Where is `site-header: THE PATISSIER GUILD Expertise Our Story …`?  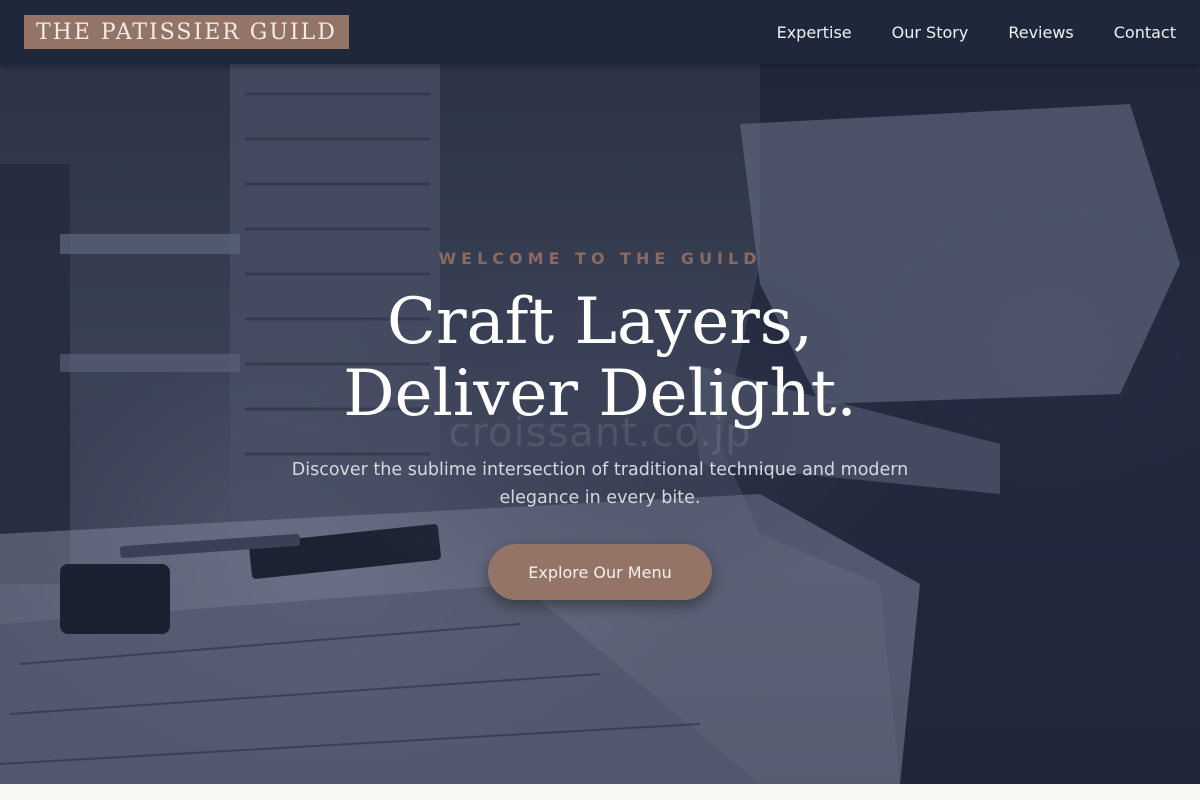 site-header: THE PATISSIER GUILD Expertise Our Story … is located at coordinates (600, 32).